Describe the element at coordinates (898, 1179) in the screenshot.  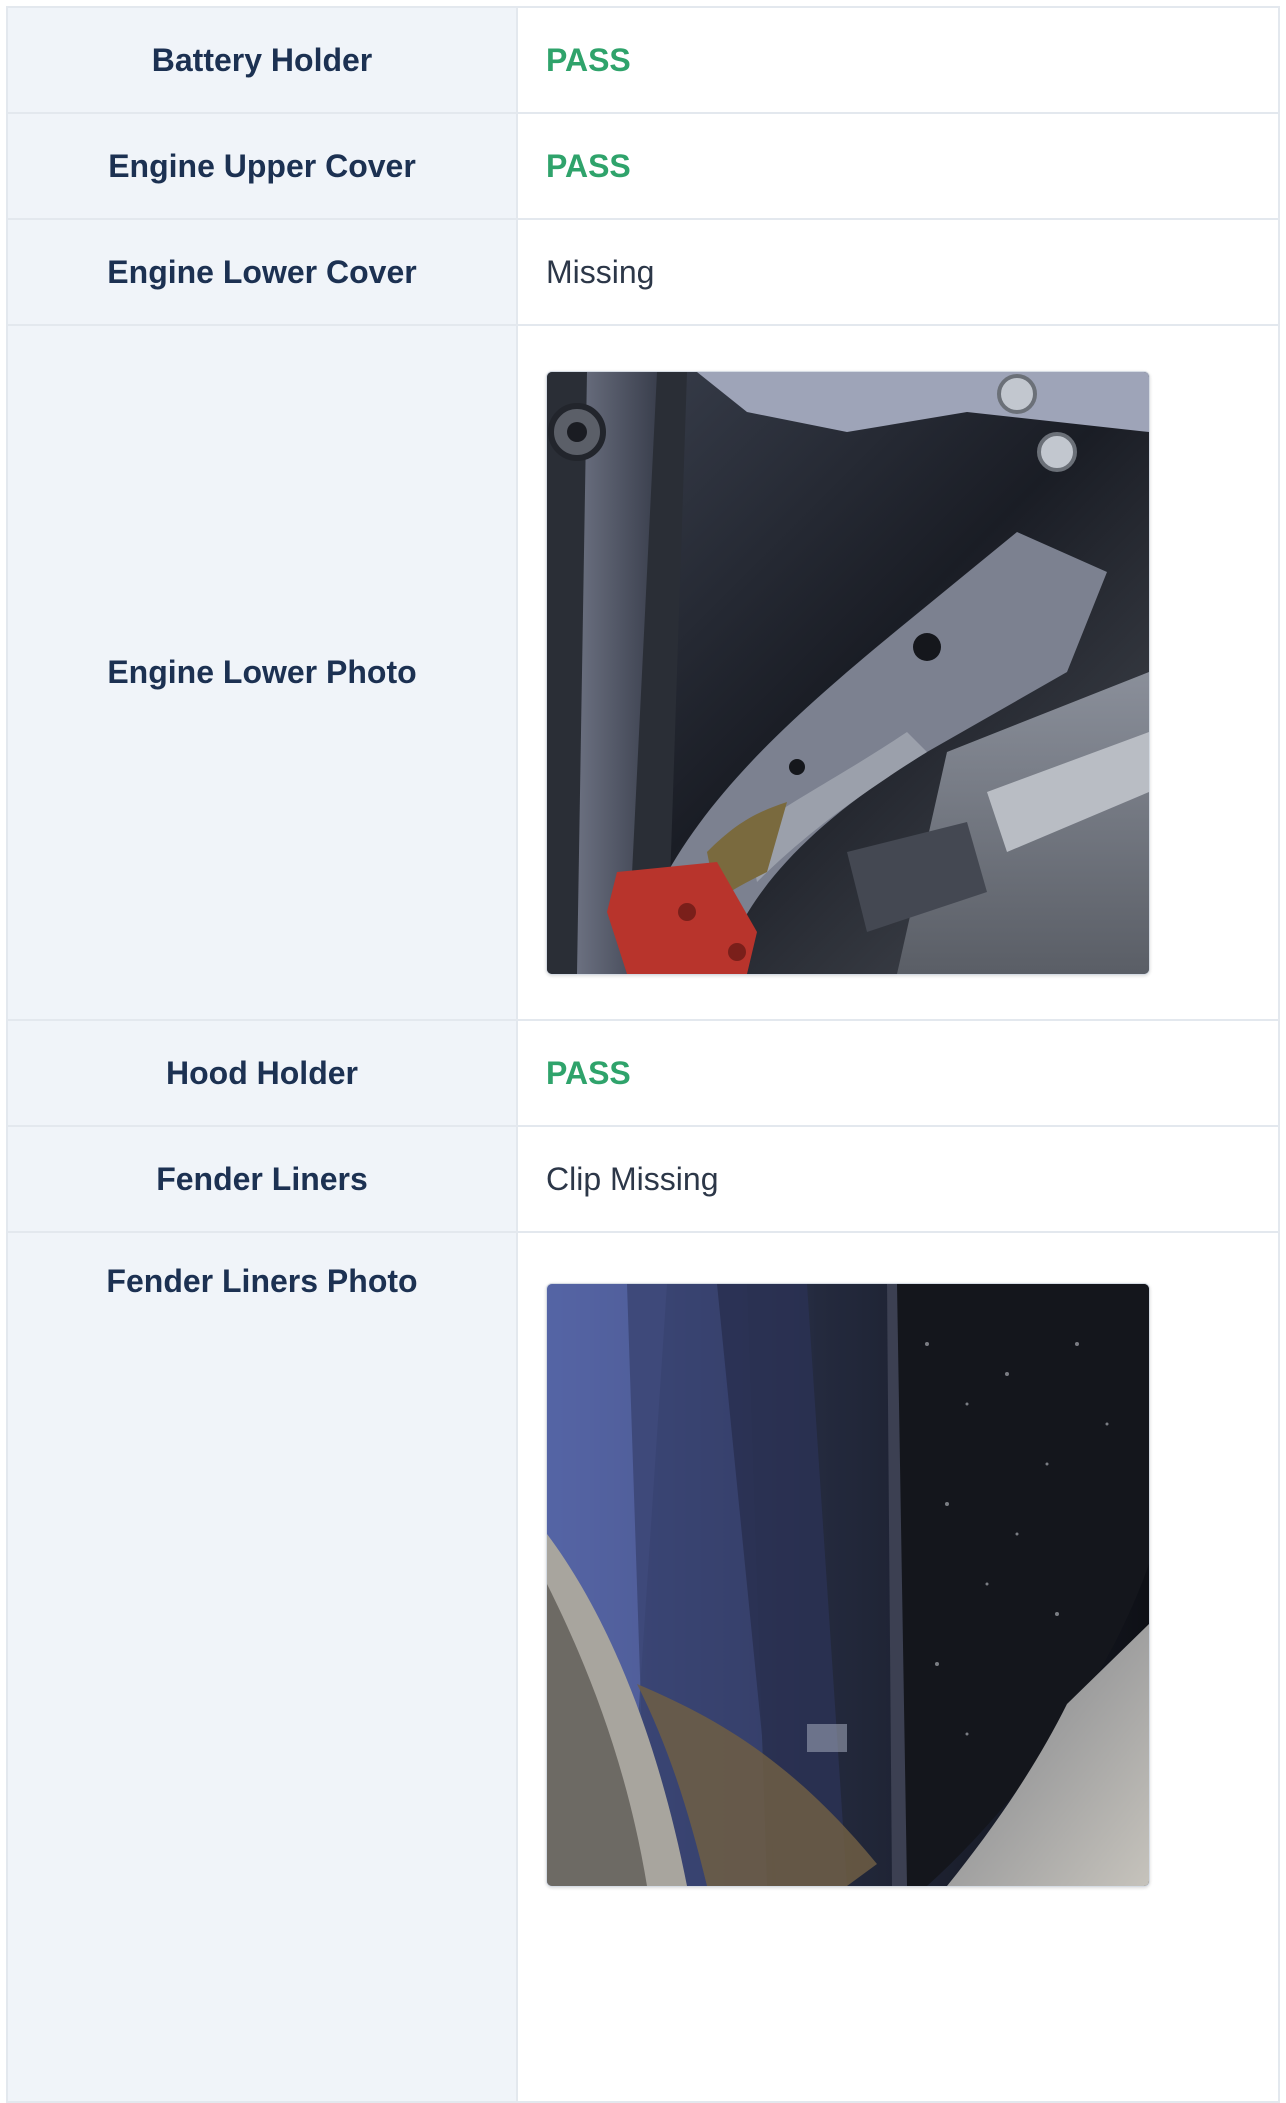
I see `value-fender-liners: Clip Missing` at that location.